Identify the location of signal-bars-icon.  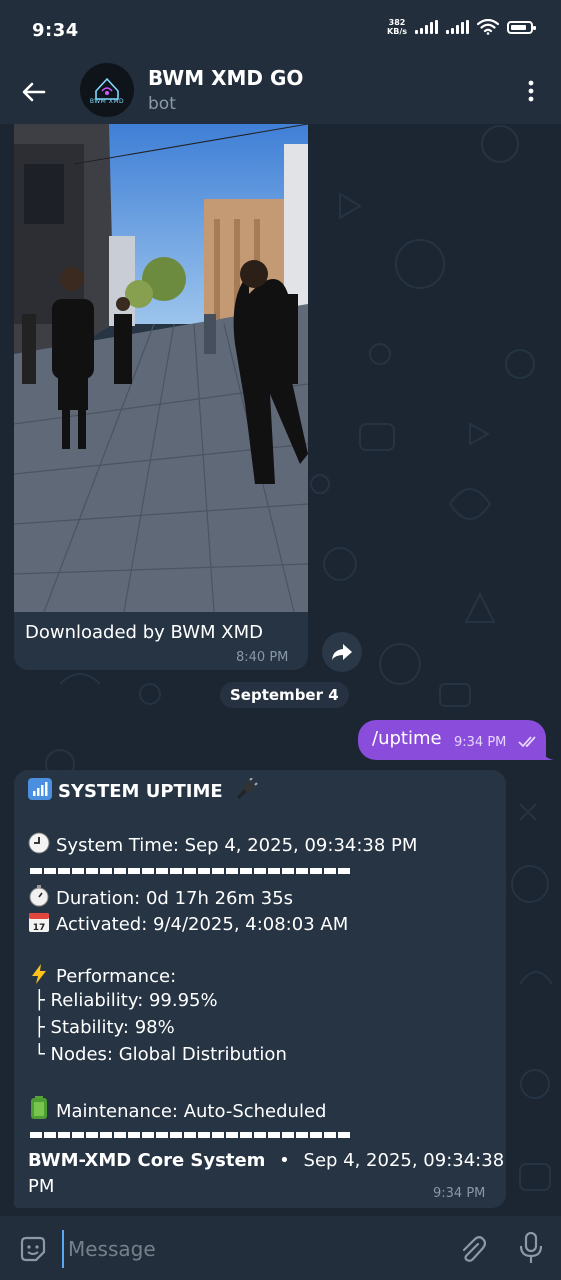
(40, 789).